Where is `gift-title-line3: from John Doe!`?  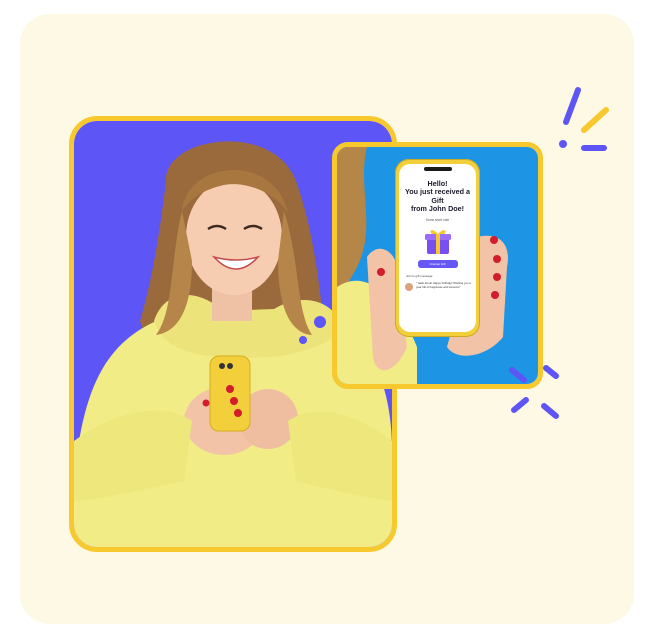 gift-title-line3: from John Doe! is located at coordinates (437, 209).